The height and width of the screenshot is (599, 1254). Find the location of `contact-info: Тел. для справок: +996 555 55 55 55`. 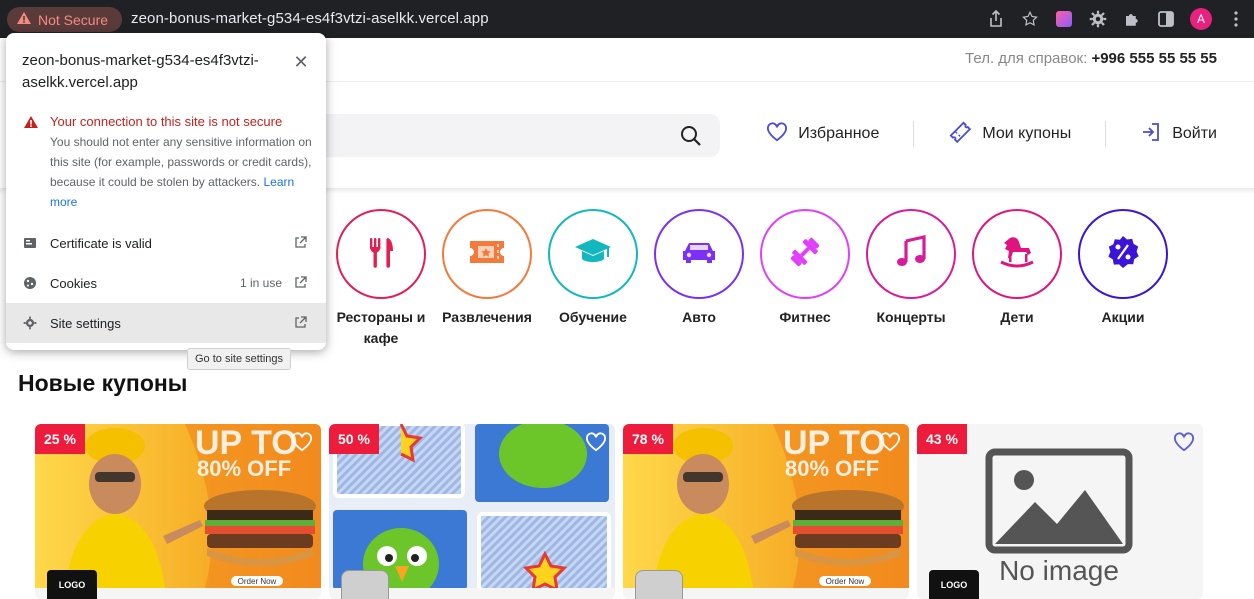

contact-info: Тел. для справок: +996 555 55 55 55 is located at coordinates (1091, 58).